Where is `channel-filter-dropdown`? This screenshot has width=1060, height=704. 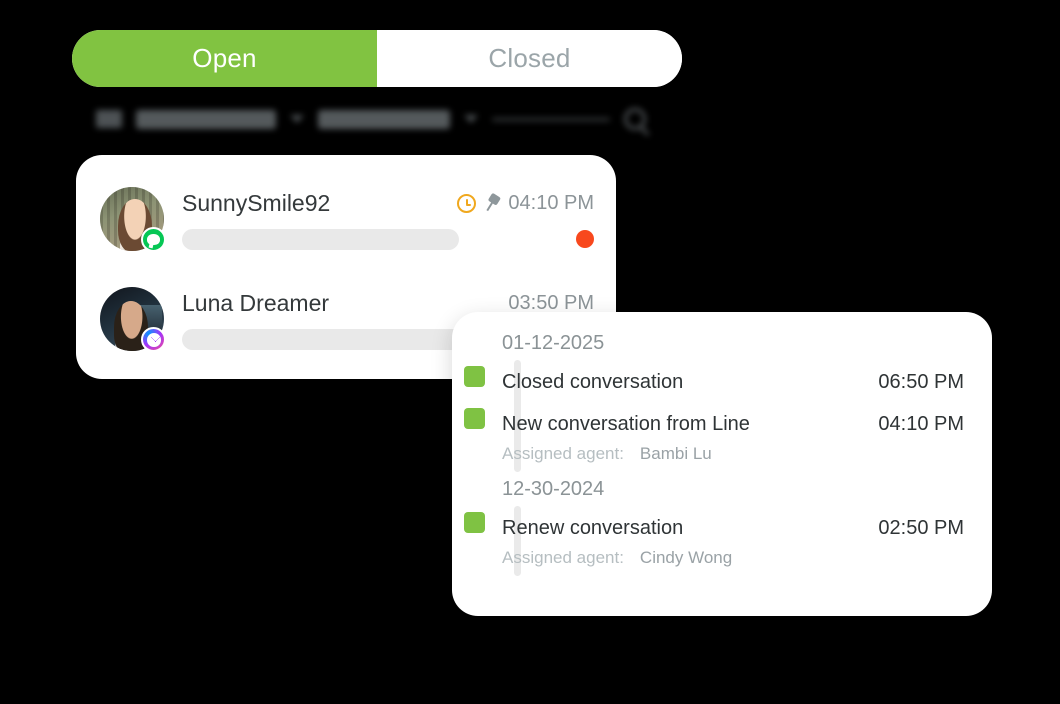 channel-filter-dropdown is located at coordinates (206, 119).